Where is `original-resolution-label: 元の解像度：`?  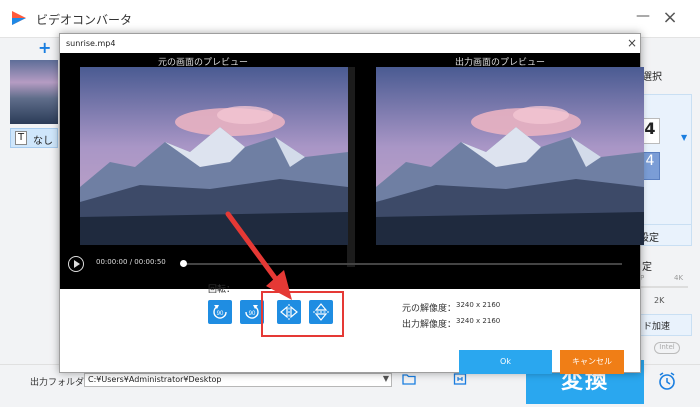 original-resolution-label: 元の解像度： is located at coordinates (429, 309).